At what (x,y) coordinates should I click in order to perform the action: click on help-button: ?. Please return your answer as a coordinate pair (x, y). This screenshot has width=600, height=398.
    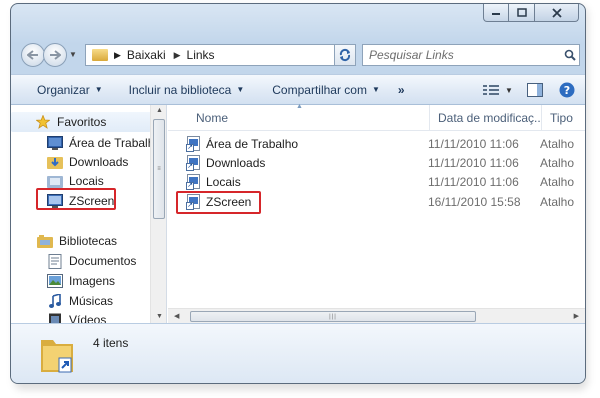
    Looking at the image, I should click on (567, 90).